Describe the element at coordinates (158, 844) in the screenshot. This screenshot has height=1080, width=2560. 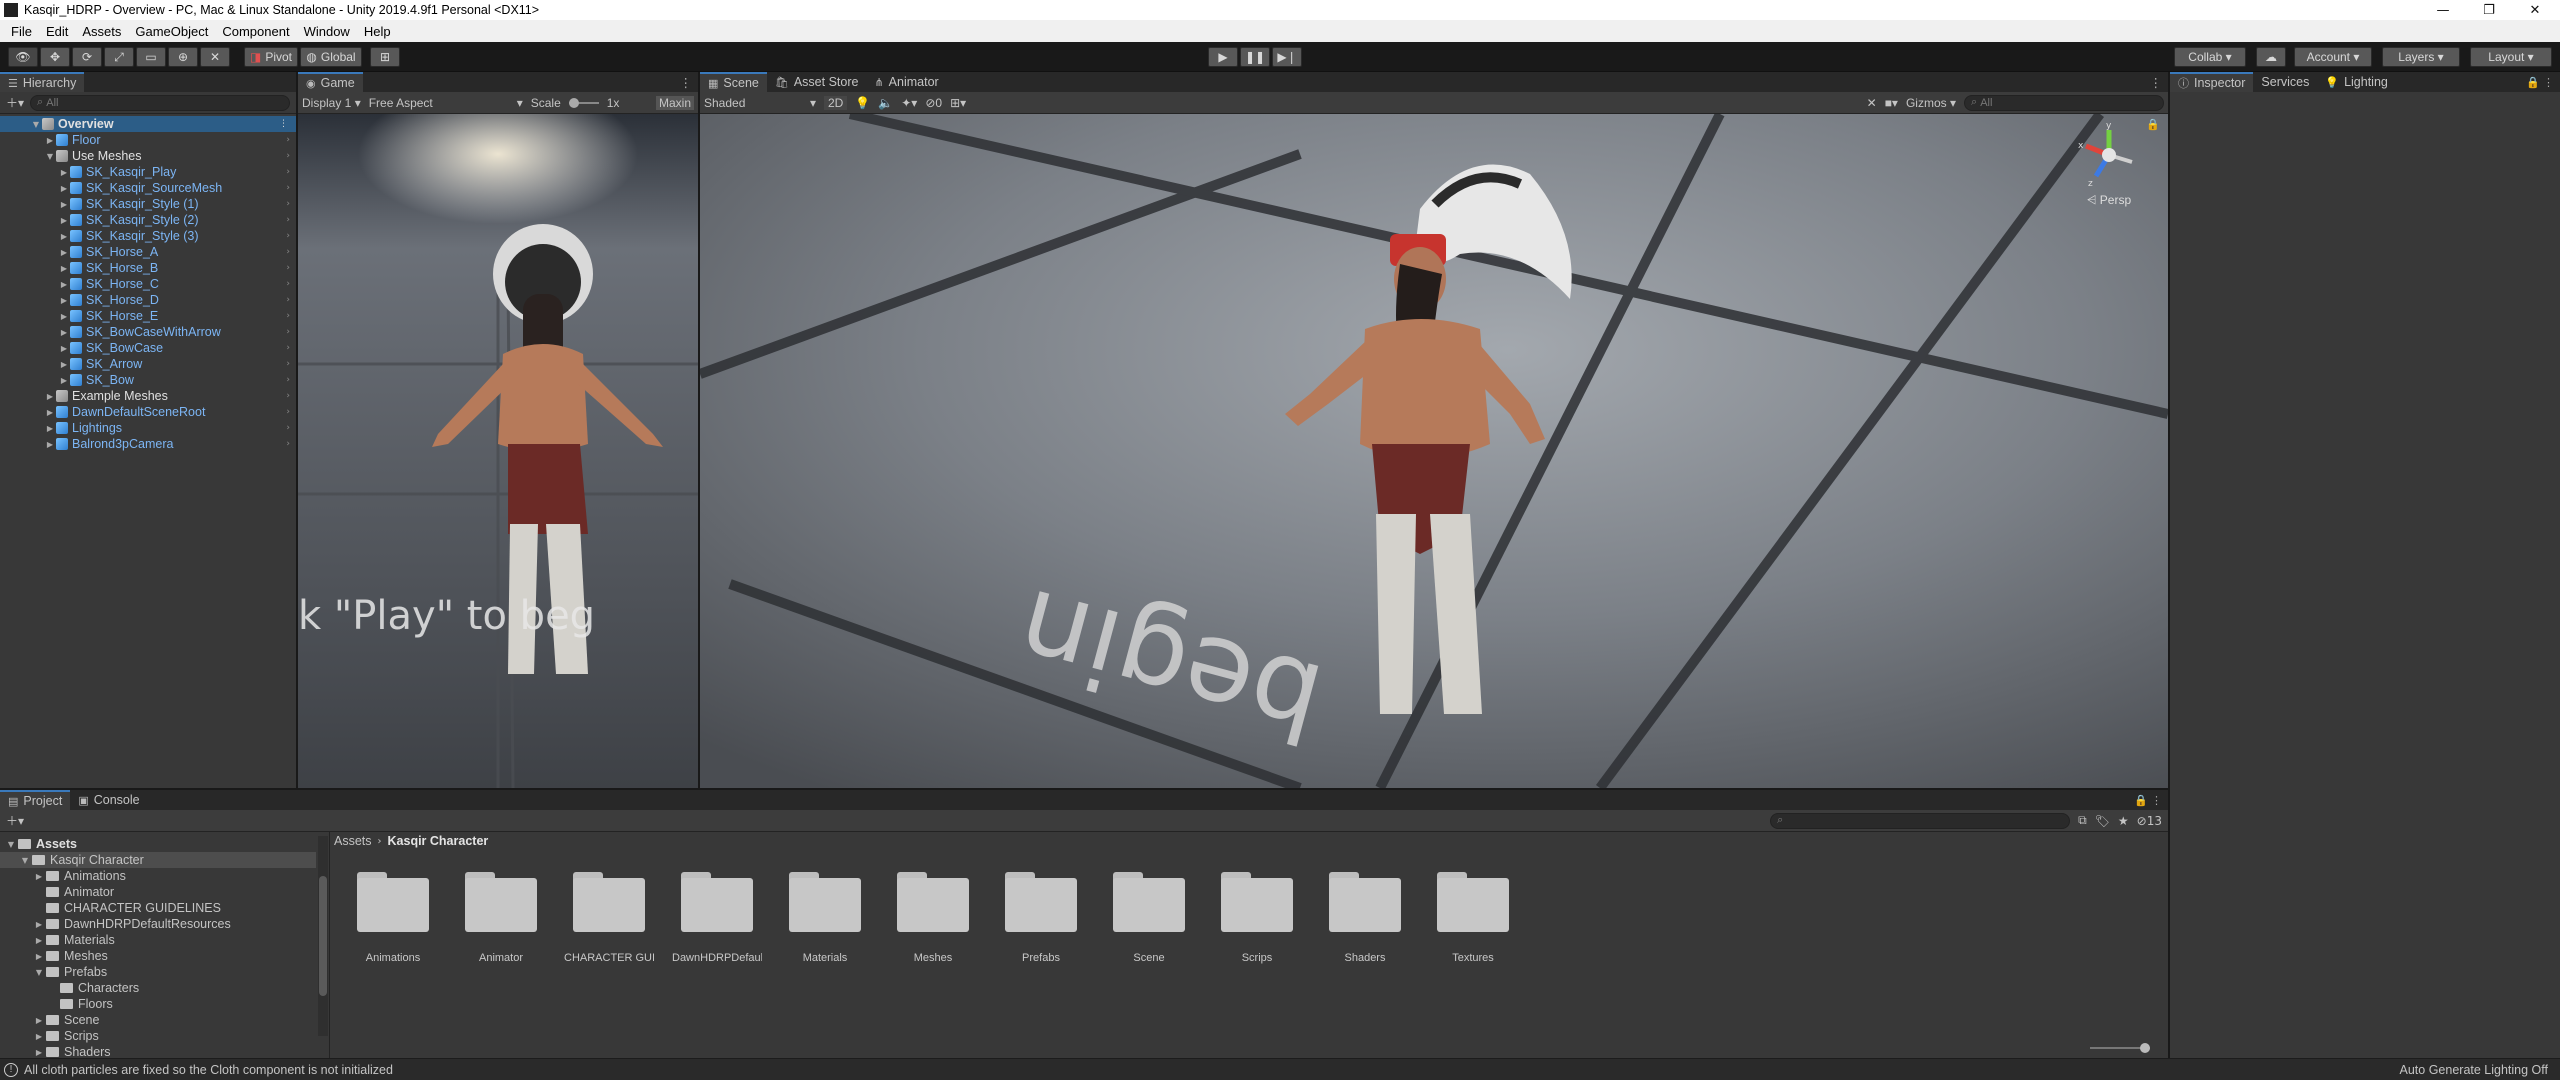
I see `project-tree-item: ▼ Assets` at that location.